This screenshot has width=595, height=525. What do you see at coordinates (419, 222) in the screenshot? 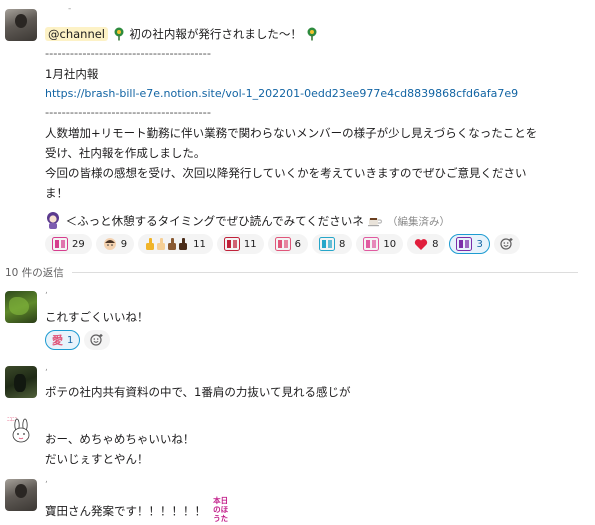
I see `edited-label: （編集済み）` at bounding box center [419, 222].